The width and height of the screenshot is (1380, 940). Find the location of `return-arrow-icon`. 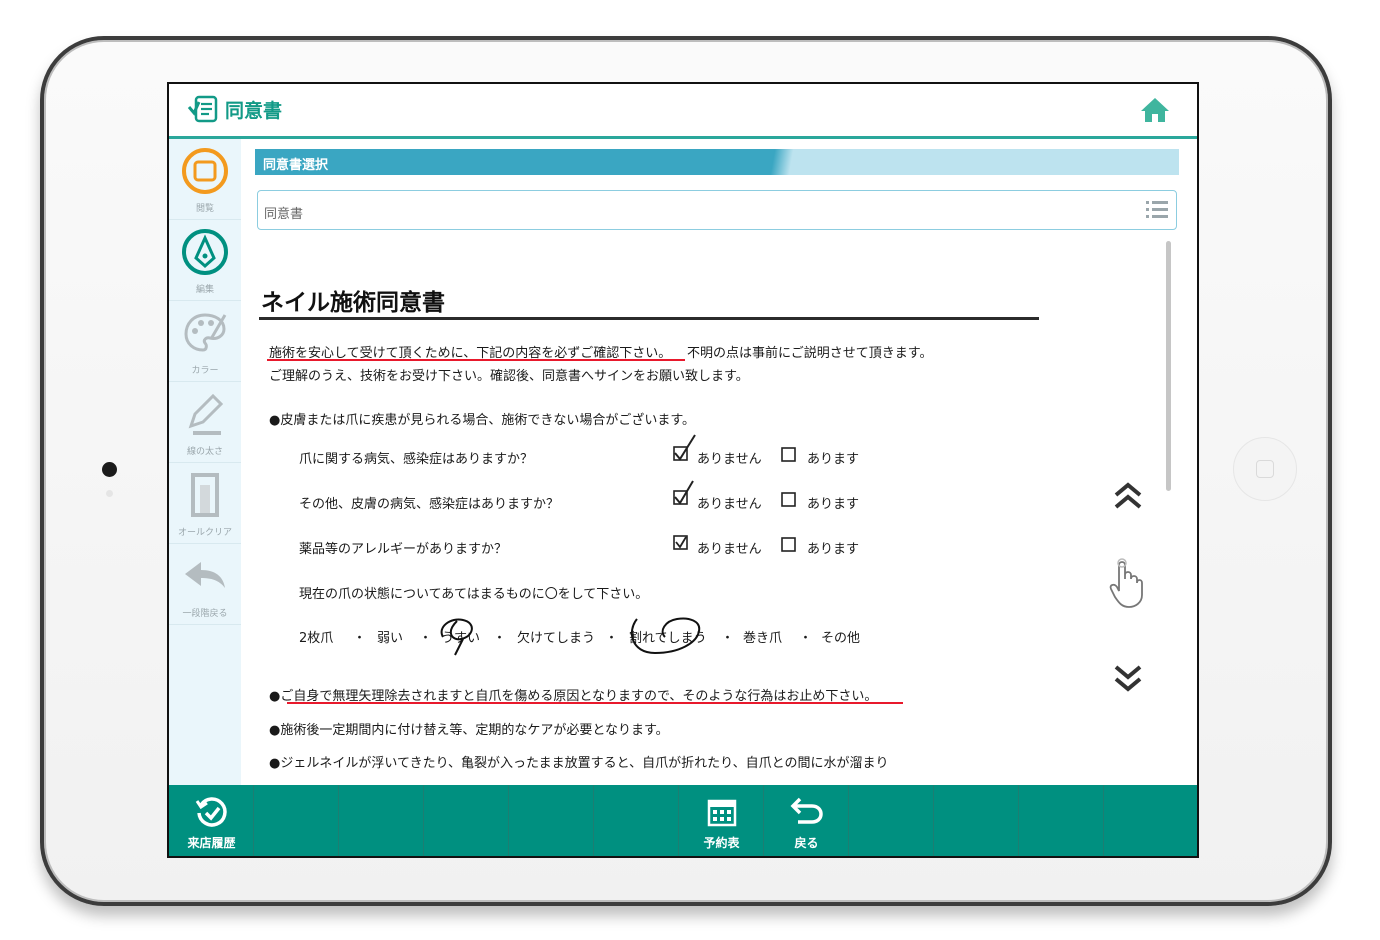

return-arrow-icon is located at coordinates (806, 810).